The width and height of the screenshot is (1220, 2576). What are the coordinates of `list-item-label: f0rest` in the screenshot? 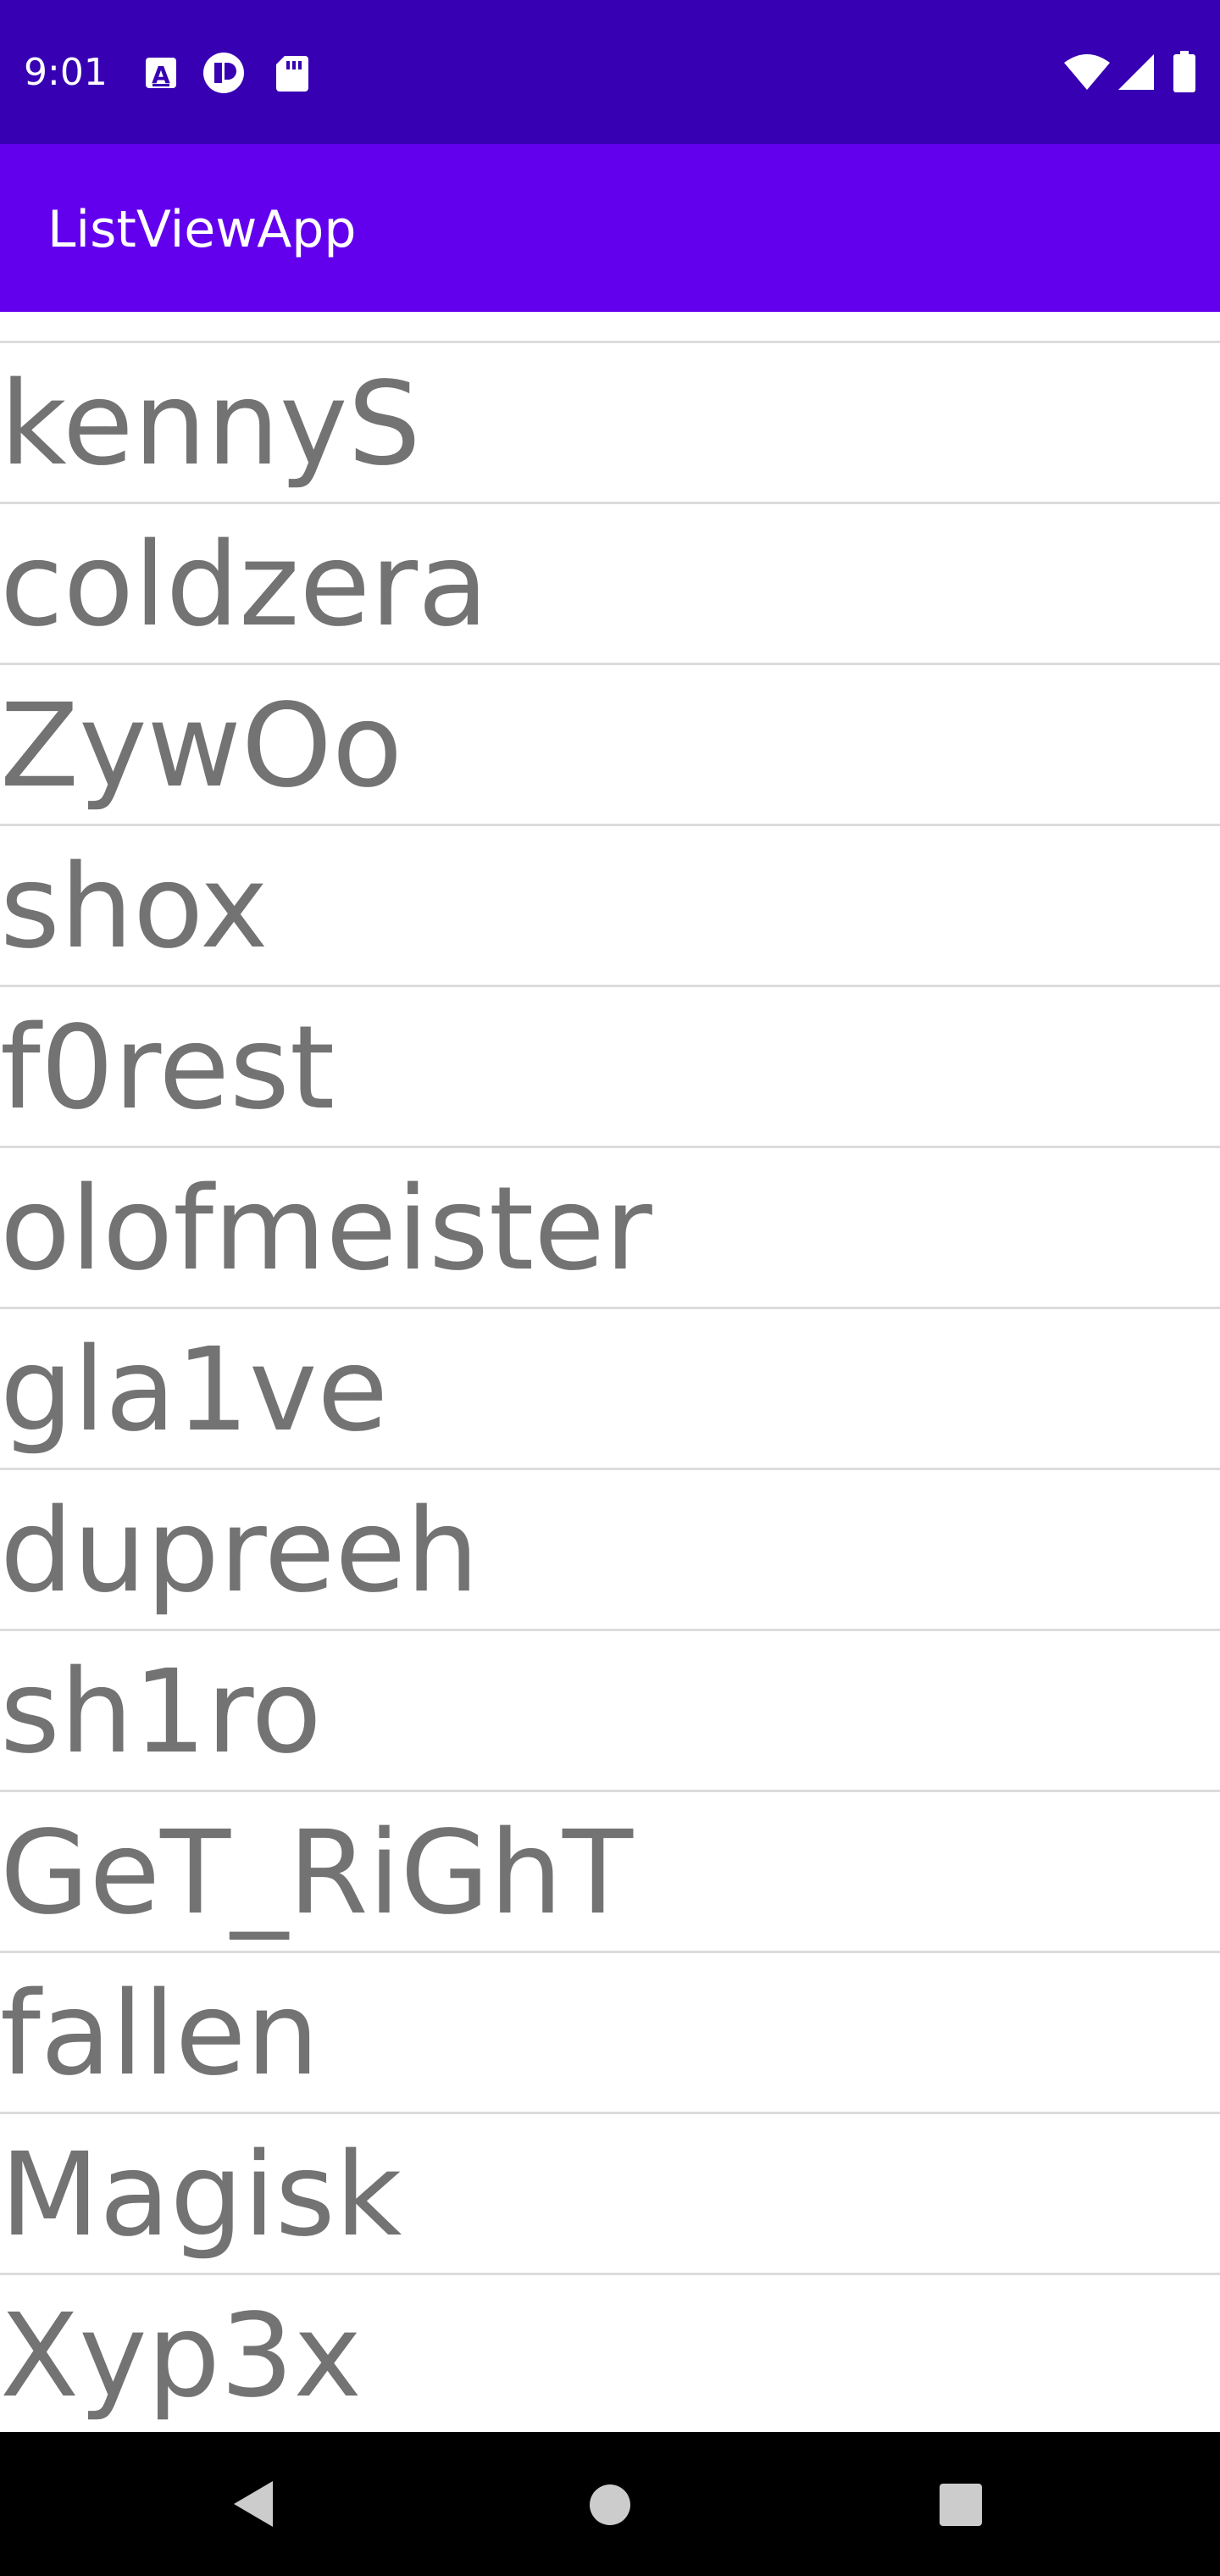 It's located at (168, 1068).